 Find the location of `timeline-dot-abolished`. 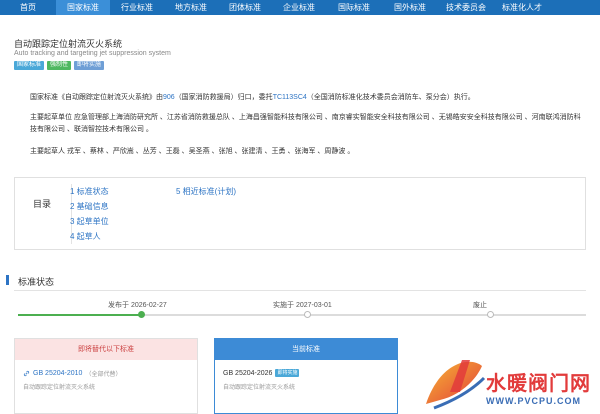

timeline-dot-abolished is located at coordinates (490, 314).